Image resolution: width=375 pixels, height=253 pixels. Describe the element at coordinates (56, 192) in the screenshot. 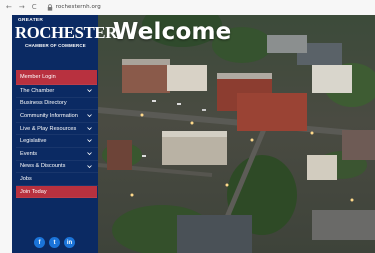

I see `menu-item-join-today: Join Today` at that location.